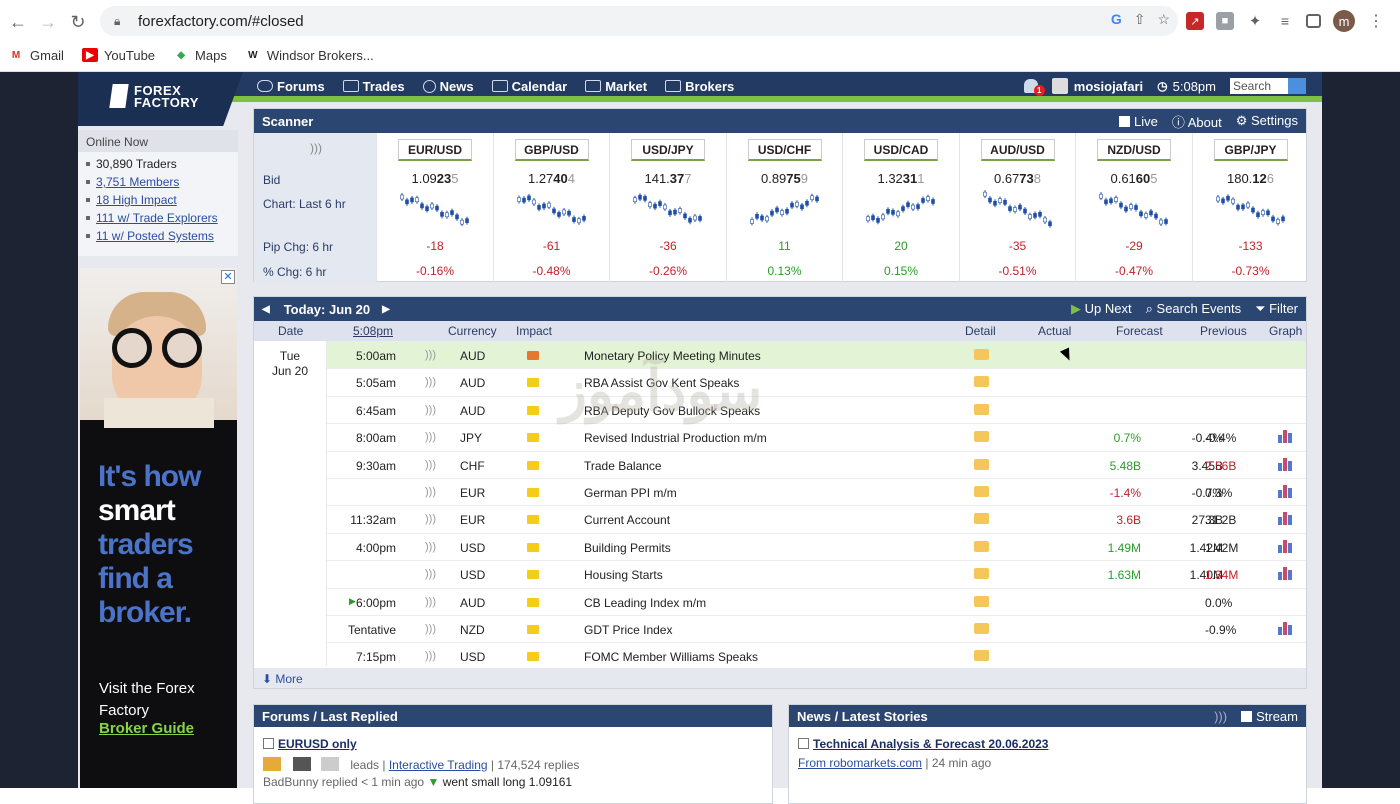 This screenshot has height=804, width=1400. Describe the element at coordinates (1101, 309) in the screenshot. I see `up-next-button: ▶ Up Next` at that location.